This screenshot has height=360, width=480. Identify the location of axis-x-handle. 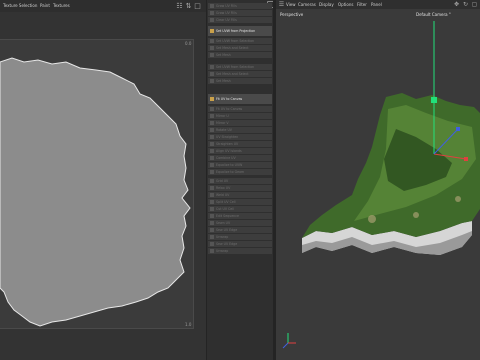
(466, 159).